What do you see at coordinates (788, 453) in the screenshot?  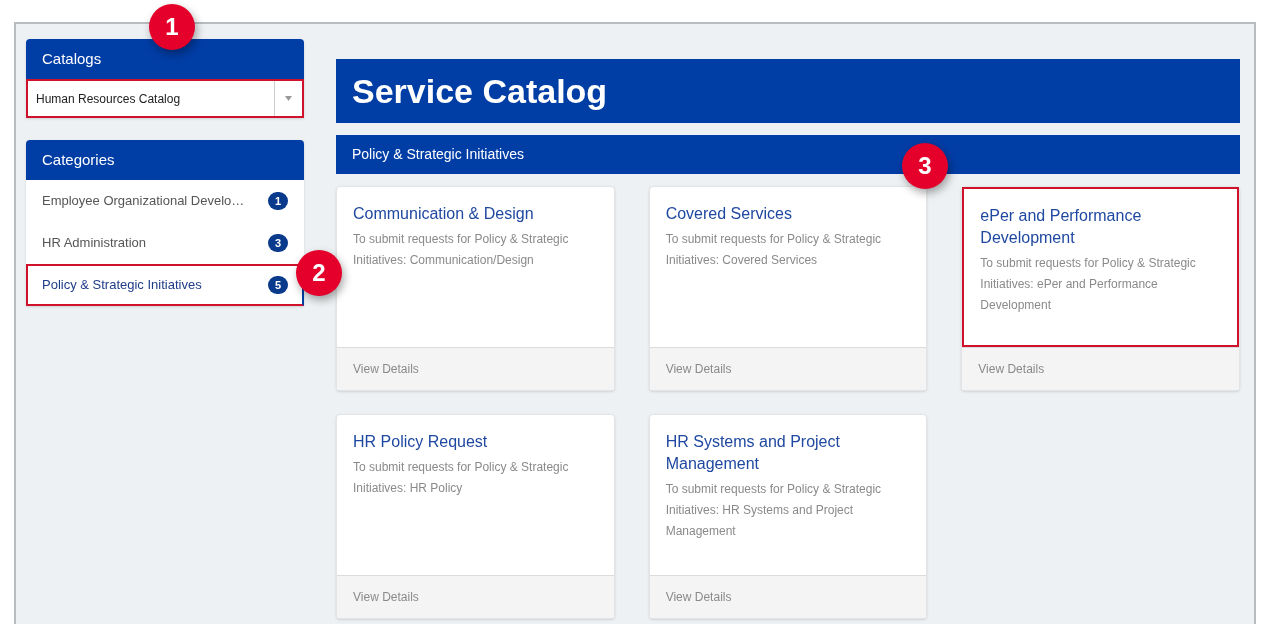 I see `card-title: HR Systems and Project Management` at bounding box center [788, 453].